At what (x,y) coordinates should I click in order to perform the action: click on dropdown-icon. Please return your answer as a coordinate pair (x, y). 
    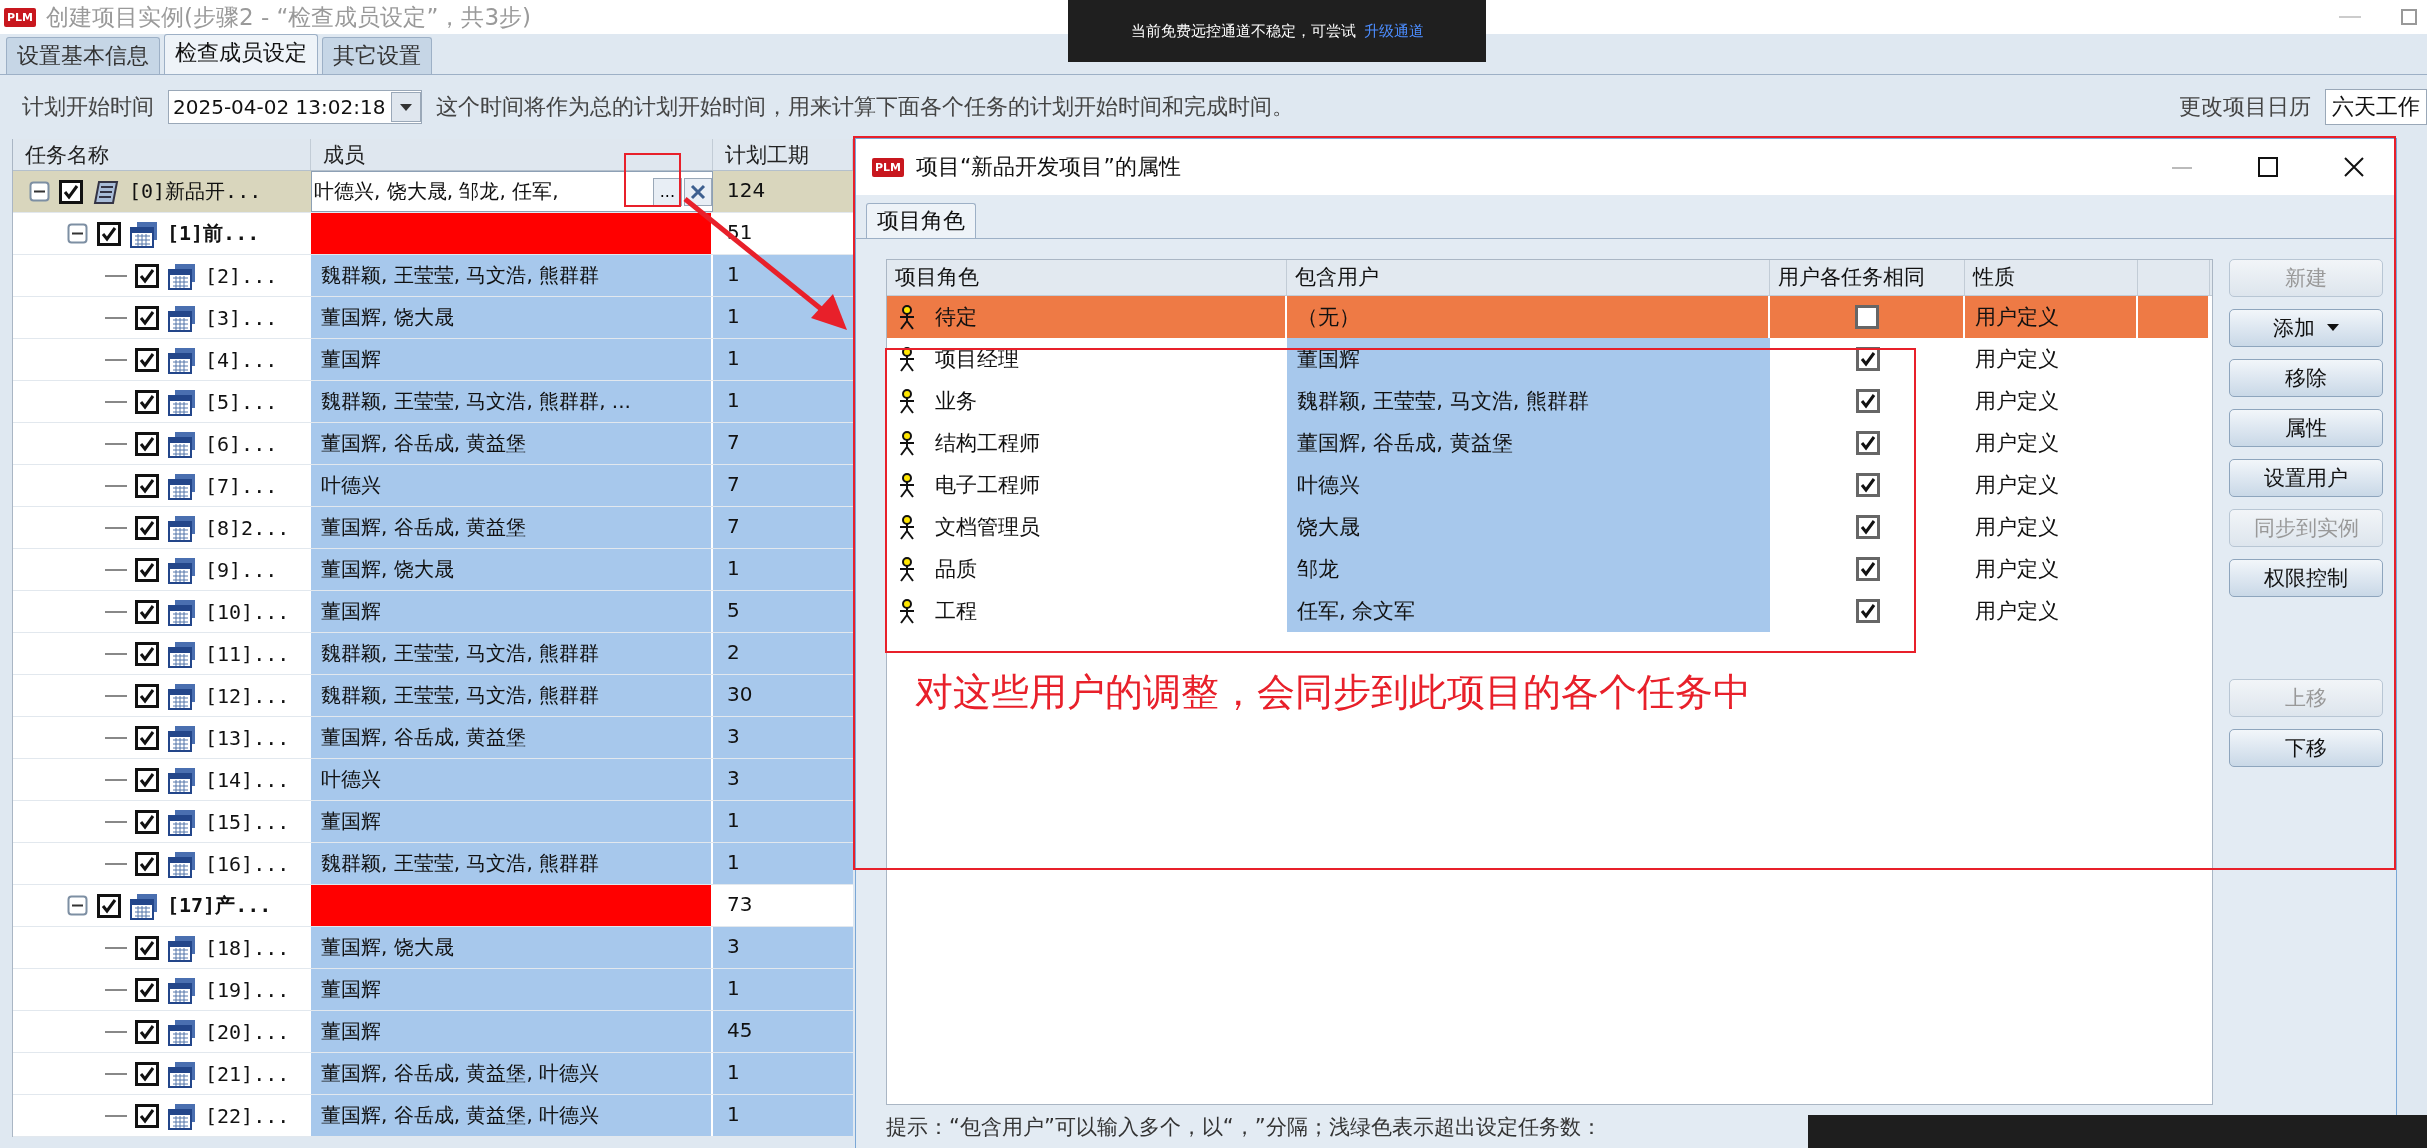
    Looking at the image, I should click on (406, 107).